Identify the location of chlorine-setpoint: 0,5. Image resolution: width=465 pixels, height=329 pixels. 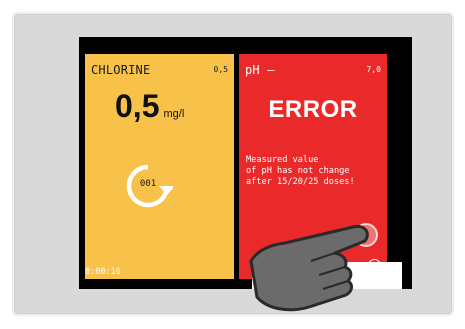
(220, 69).